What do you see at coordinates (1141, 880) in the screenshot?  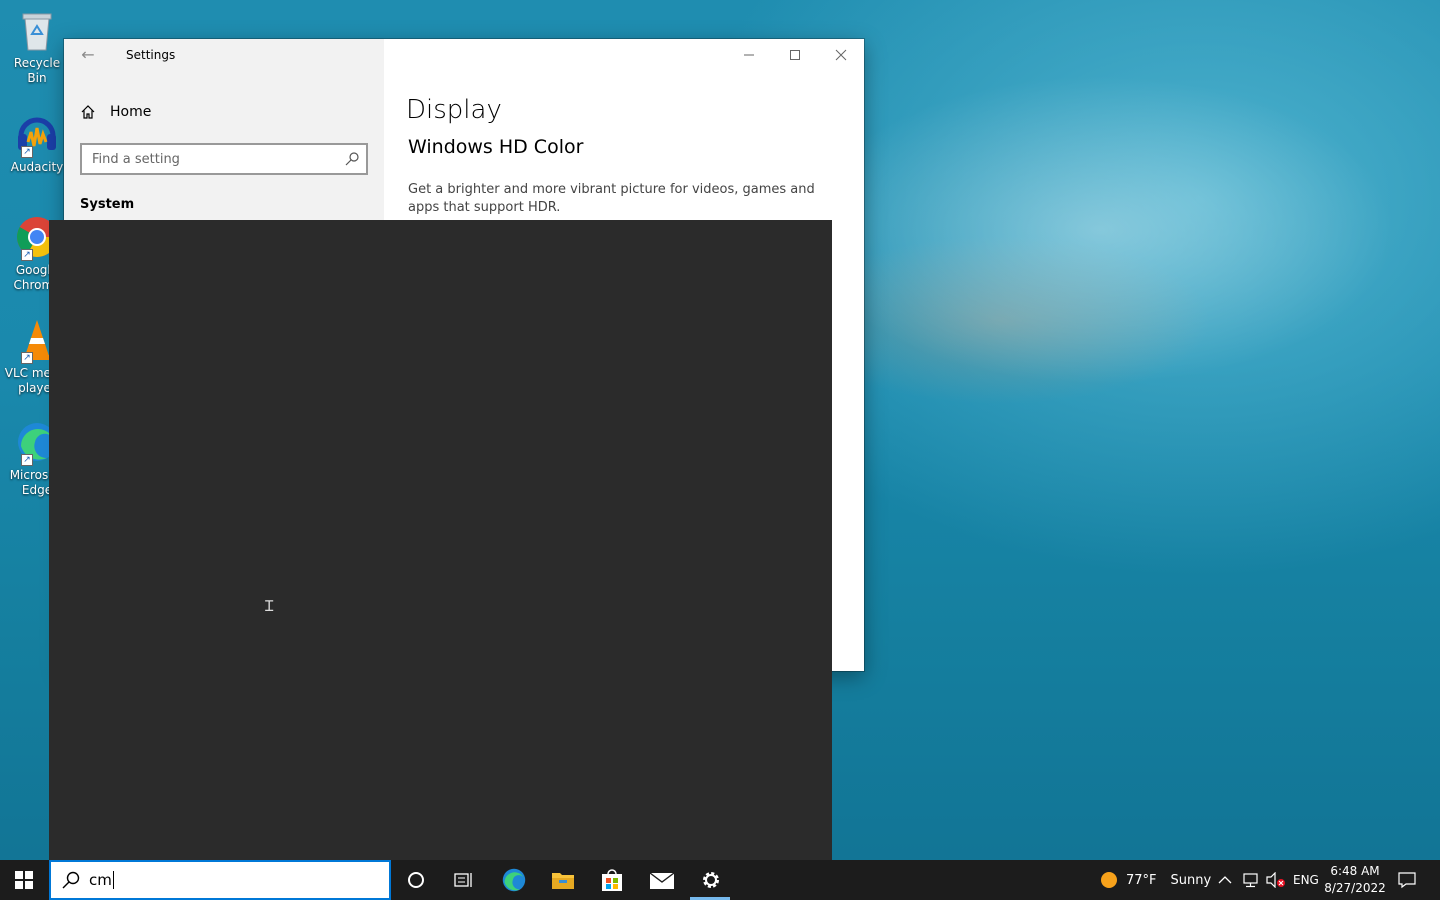 I see `weather-temp: 77°F` at bounding box center [1141, 880].